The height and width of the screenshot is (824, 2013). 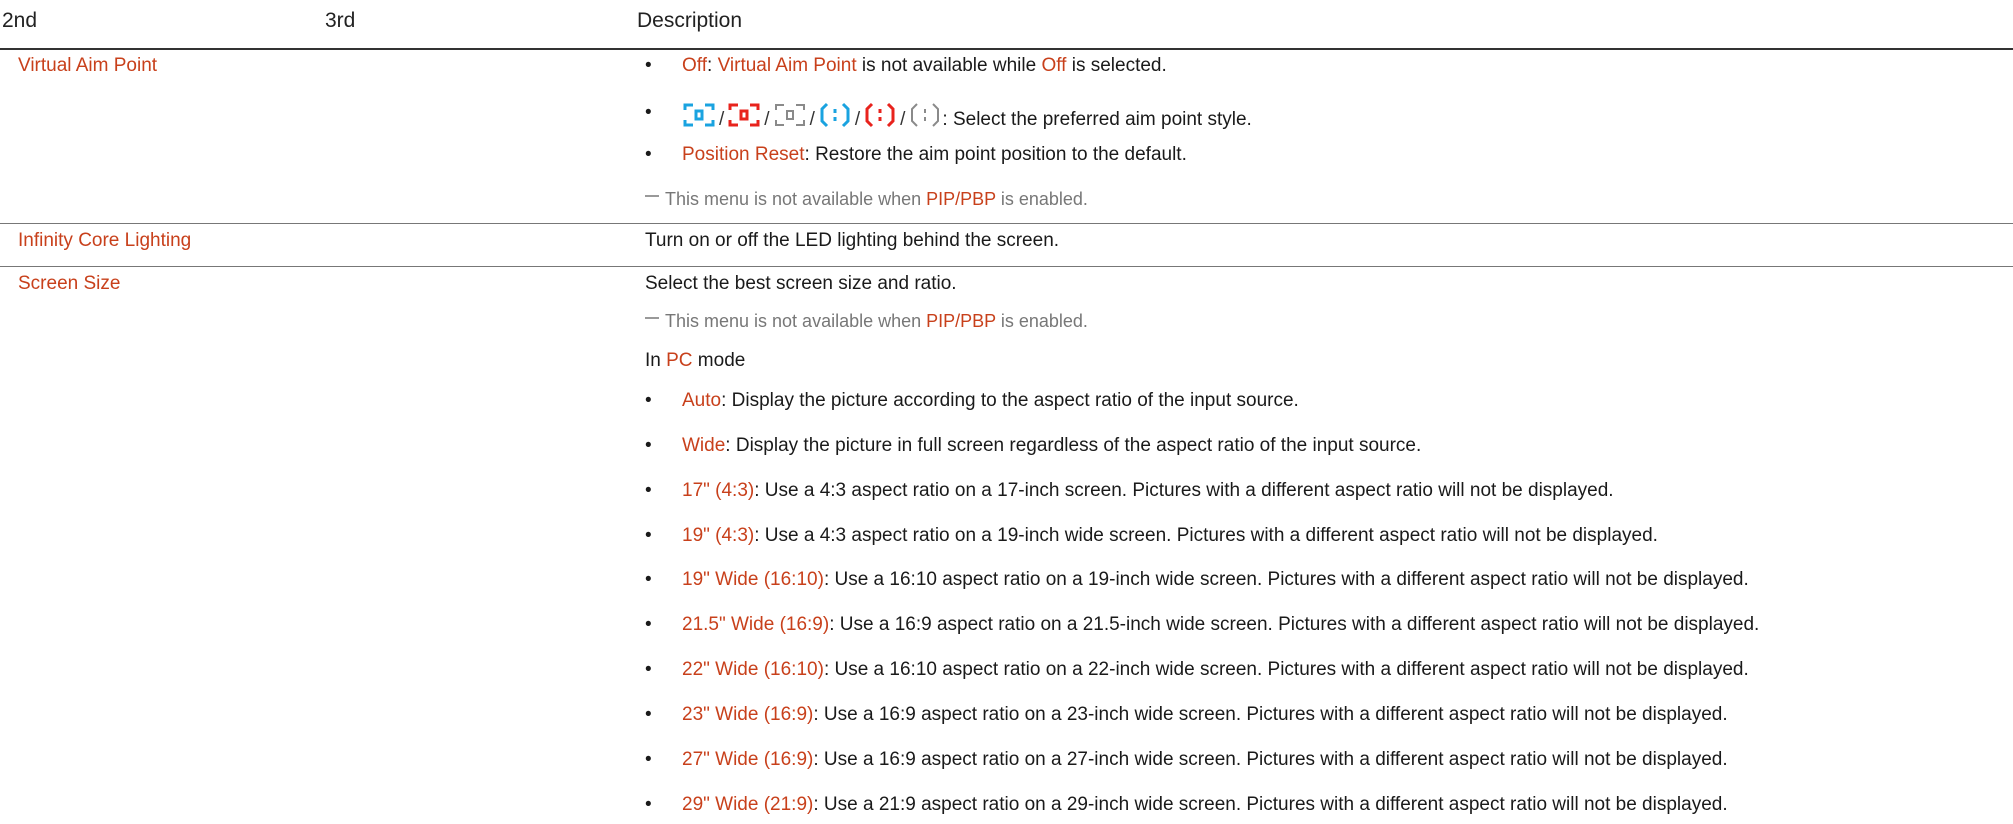 I want to click on menu-item-virtual-aim-point: Virtual Aim Point, so click(x=88, y=65).